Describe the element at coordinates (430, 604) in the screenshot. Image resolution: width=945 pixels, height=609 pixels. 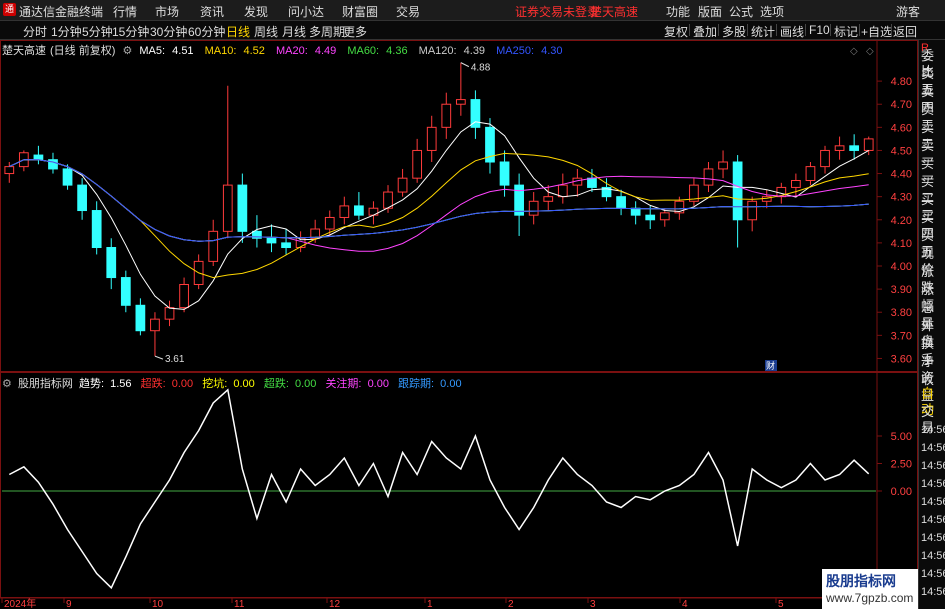
I see `x-tick-label: 1` at that location.